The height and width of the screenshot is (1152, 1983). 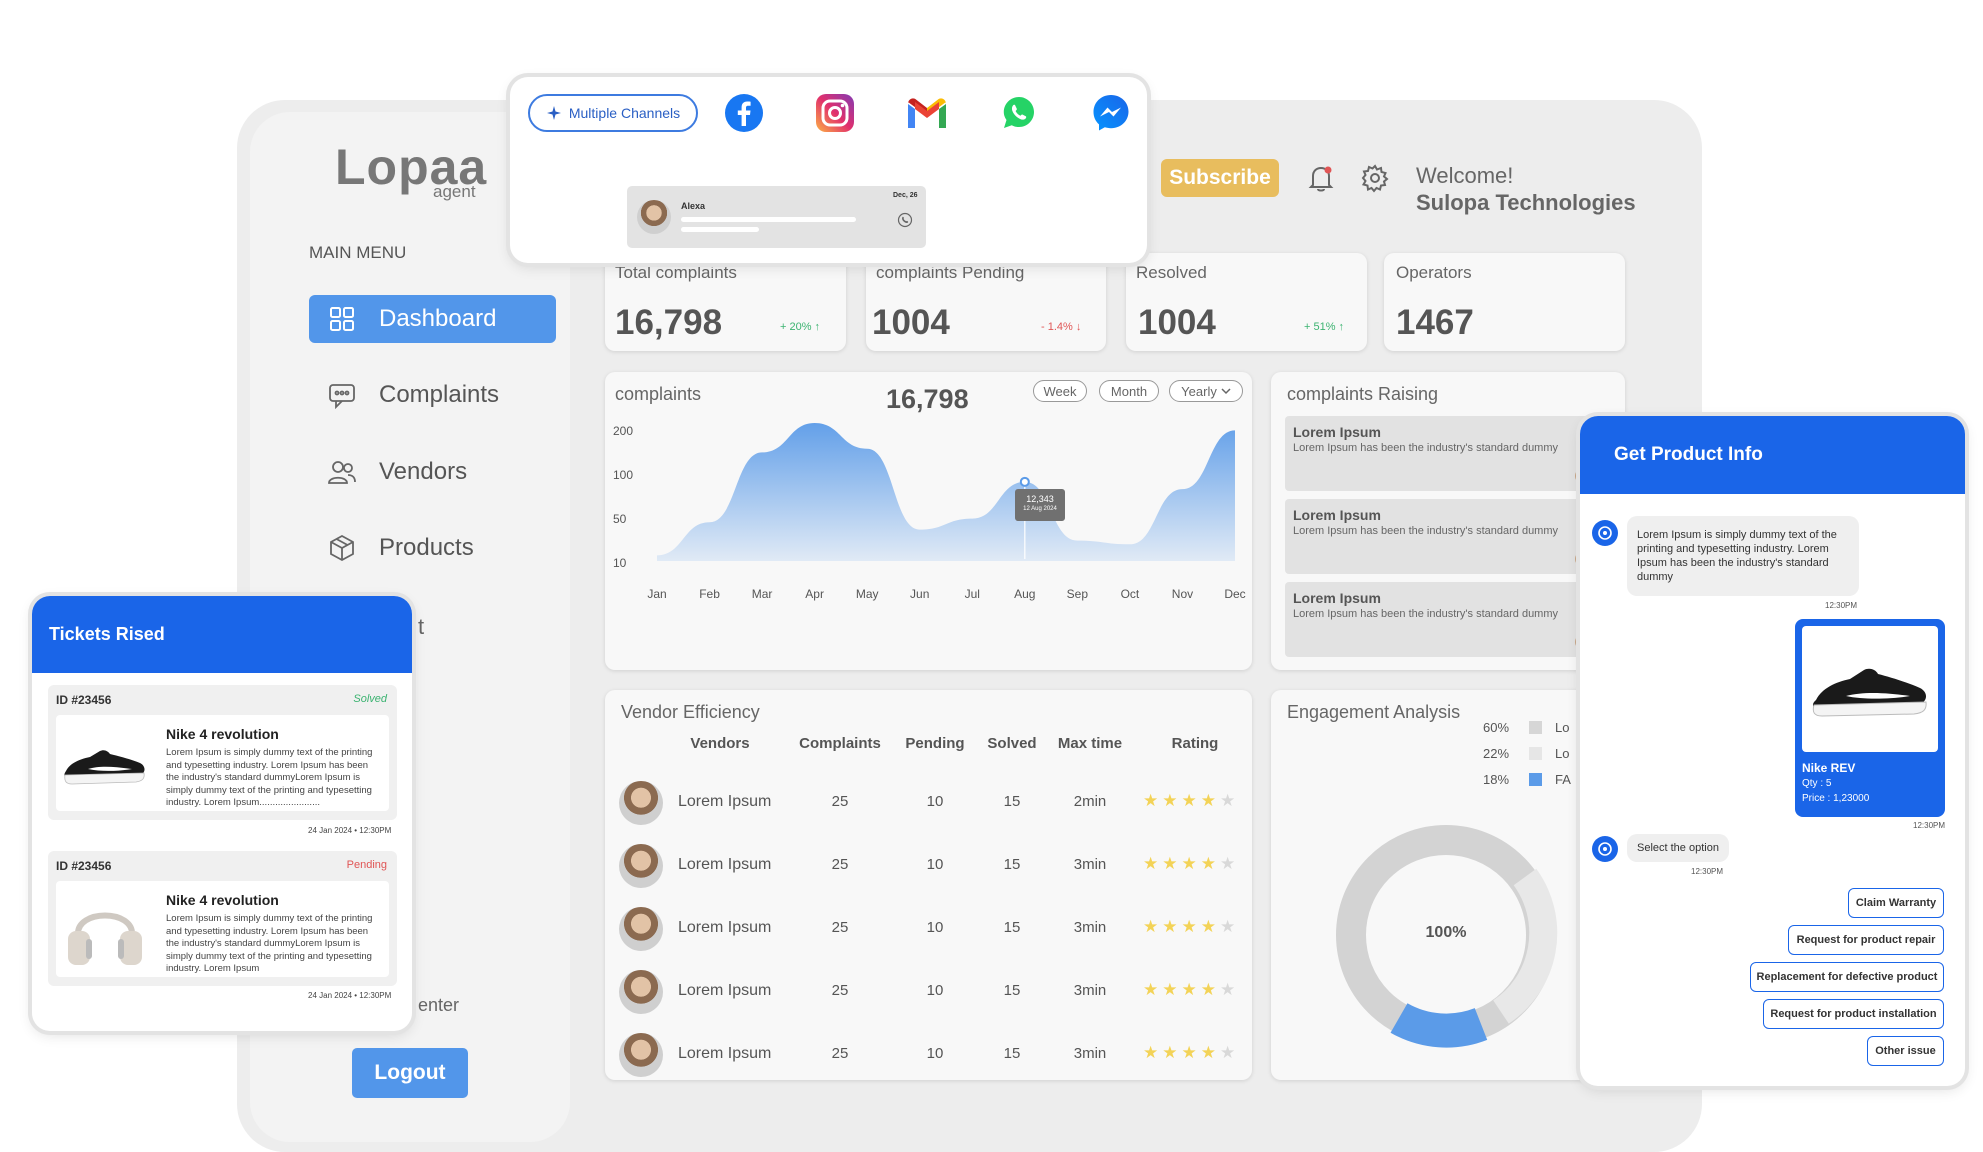 I want to click on option-other-issue: Other issue, so click(x=1905, y=1051).